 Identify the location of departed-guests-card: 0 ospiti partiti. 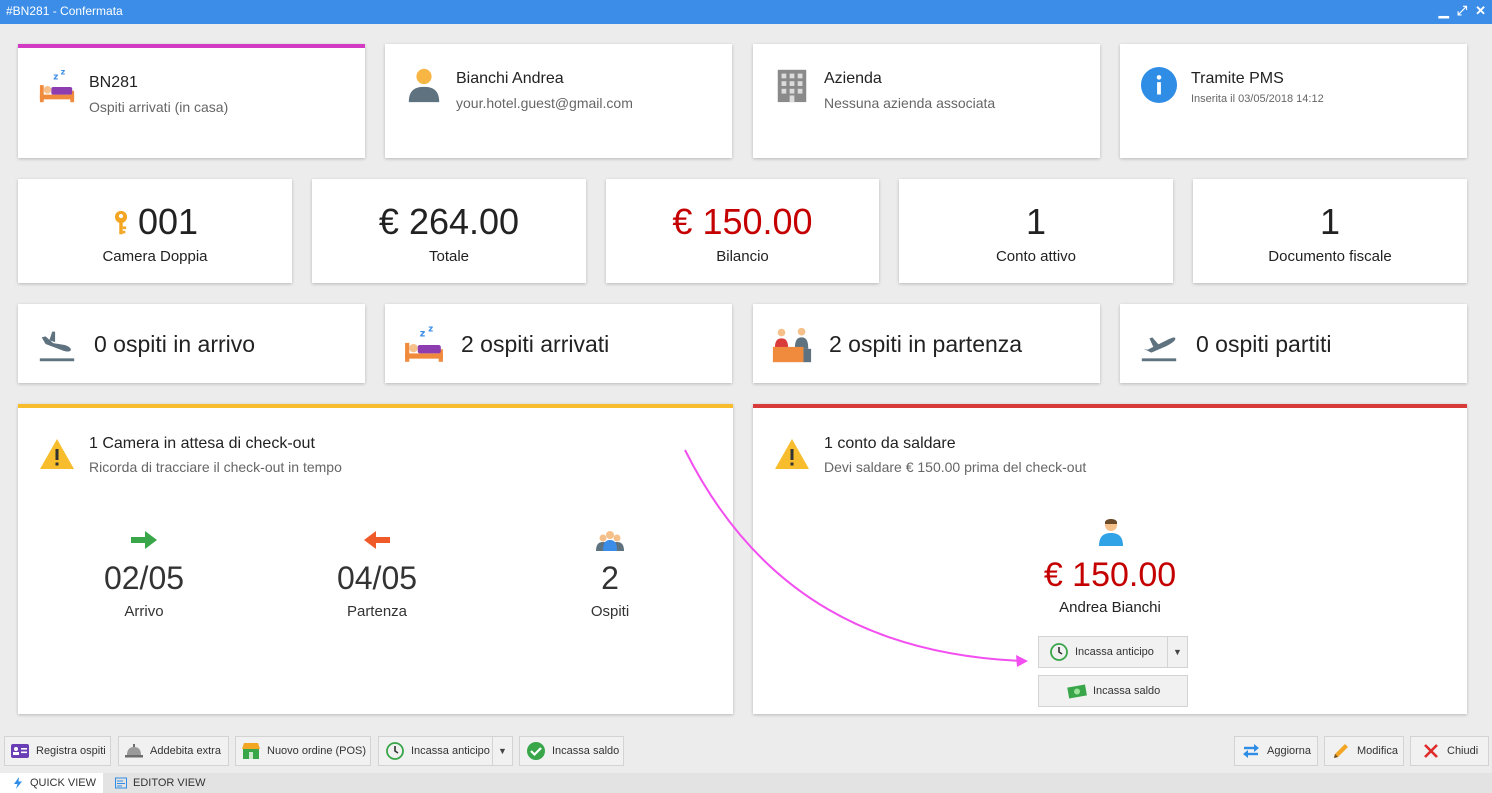
(1293, 343).